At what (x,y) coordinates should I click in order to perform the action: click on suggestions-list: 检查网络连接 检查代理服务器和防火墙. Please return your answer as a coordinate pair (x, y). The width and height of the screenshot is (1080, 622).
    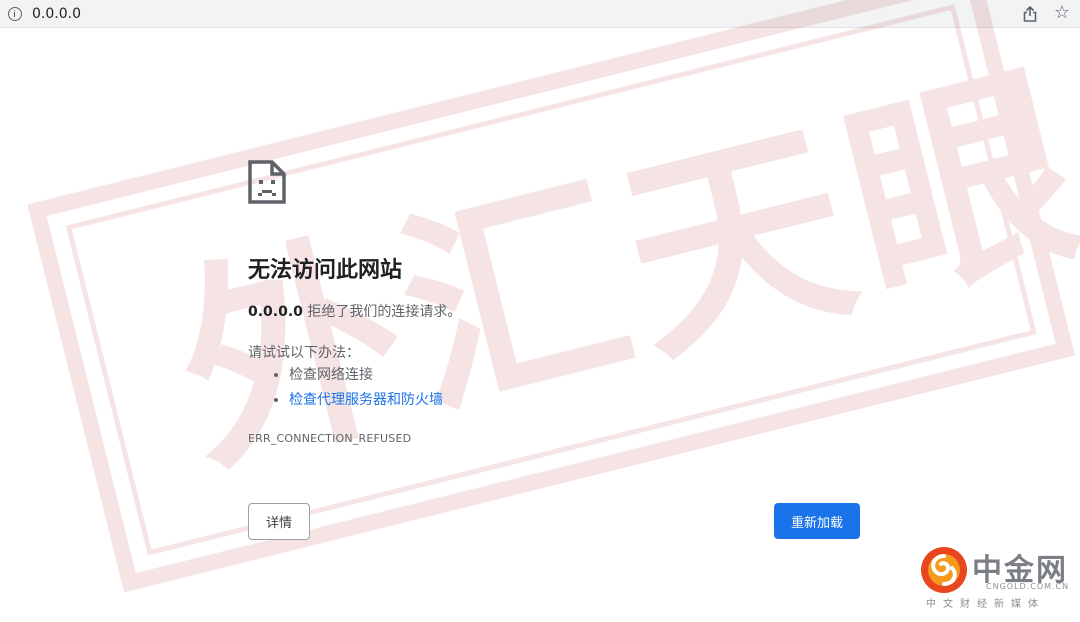
    Looking at the image, I should click on (357, 390).